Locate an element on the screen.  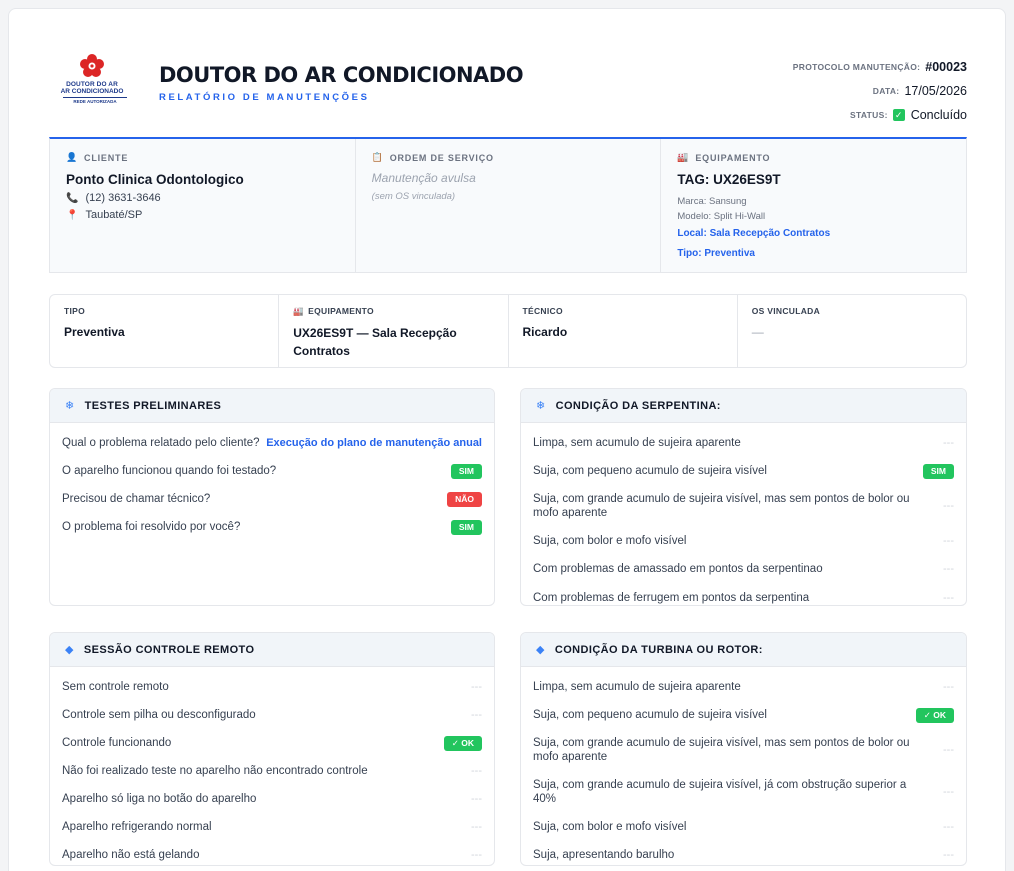
checklist-question: Precisou de chamar técnico? is located at coordinates (136, 499).